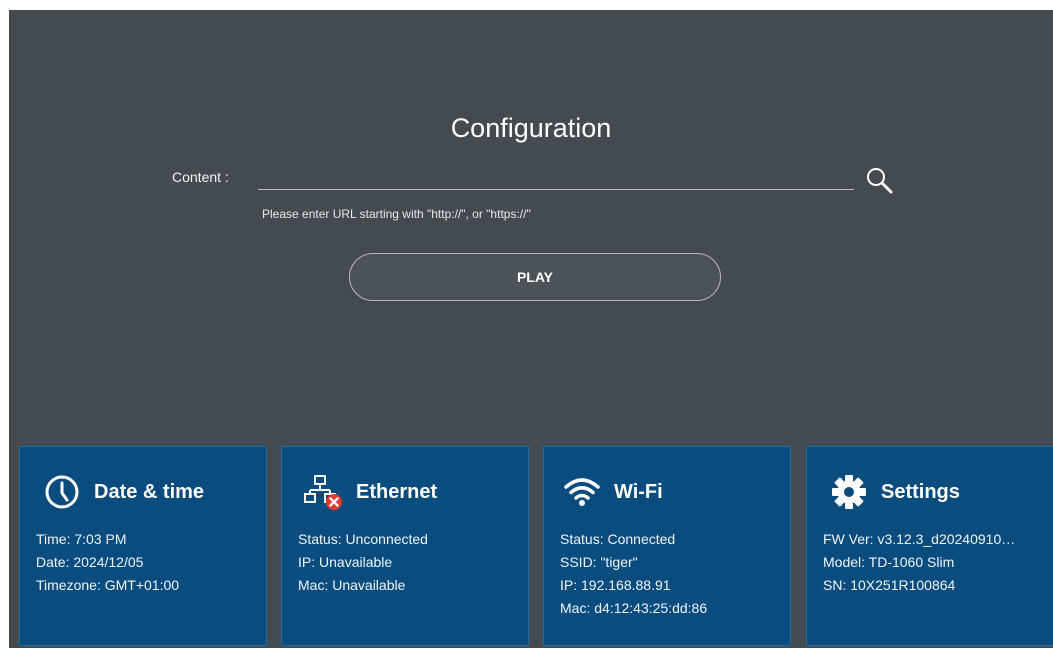 The height and width of the screenshot is (648, 1053). I want to click on tile-title: Date & time, so click(149, 491).